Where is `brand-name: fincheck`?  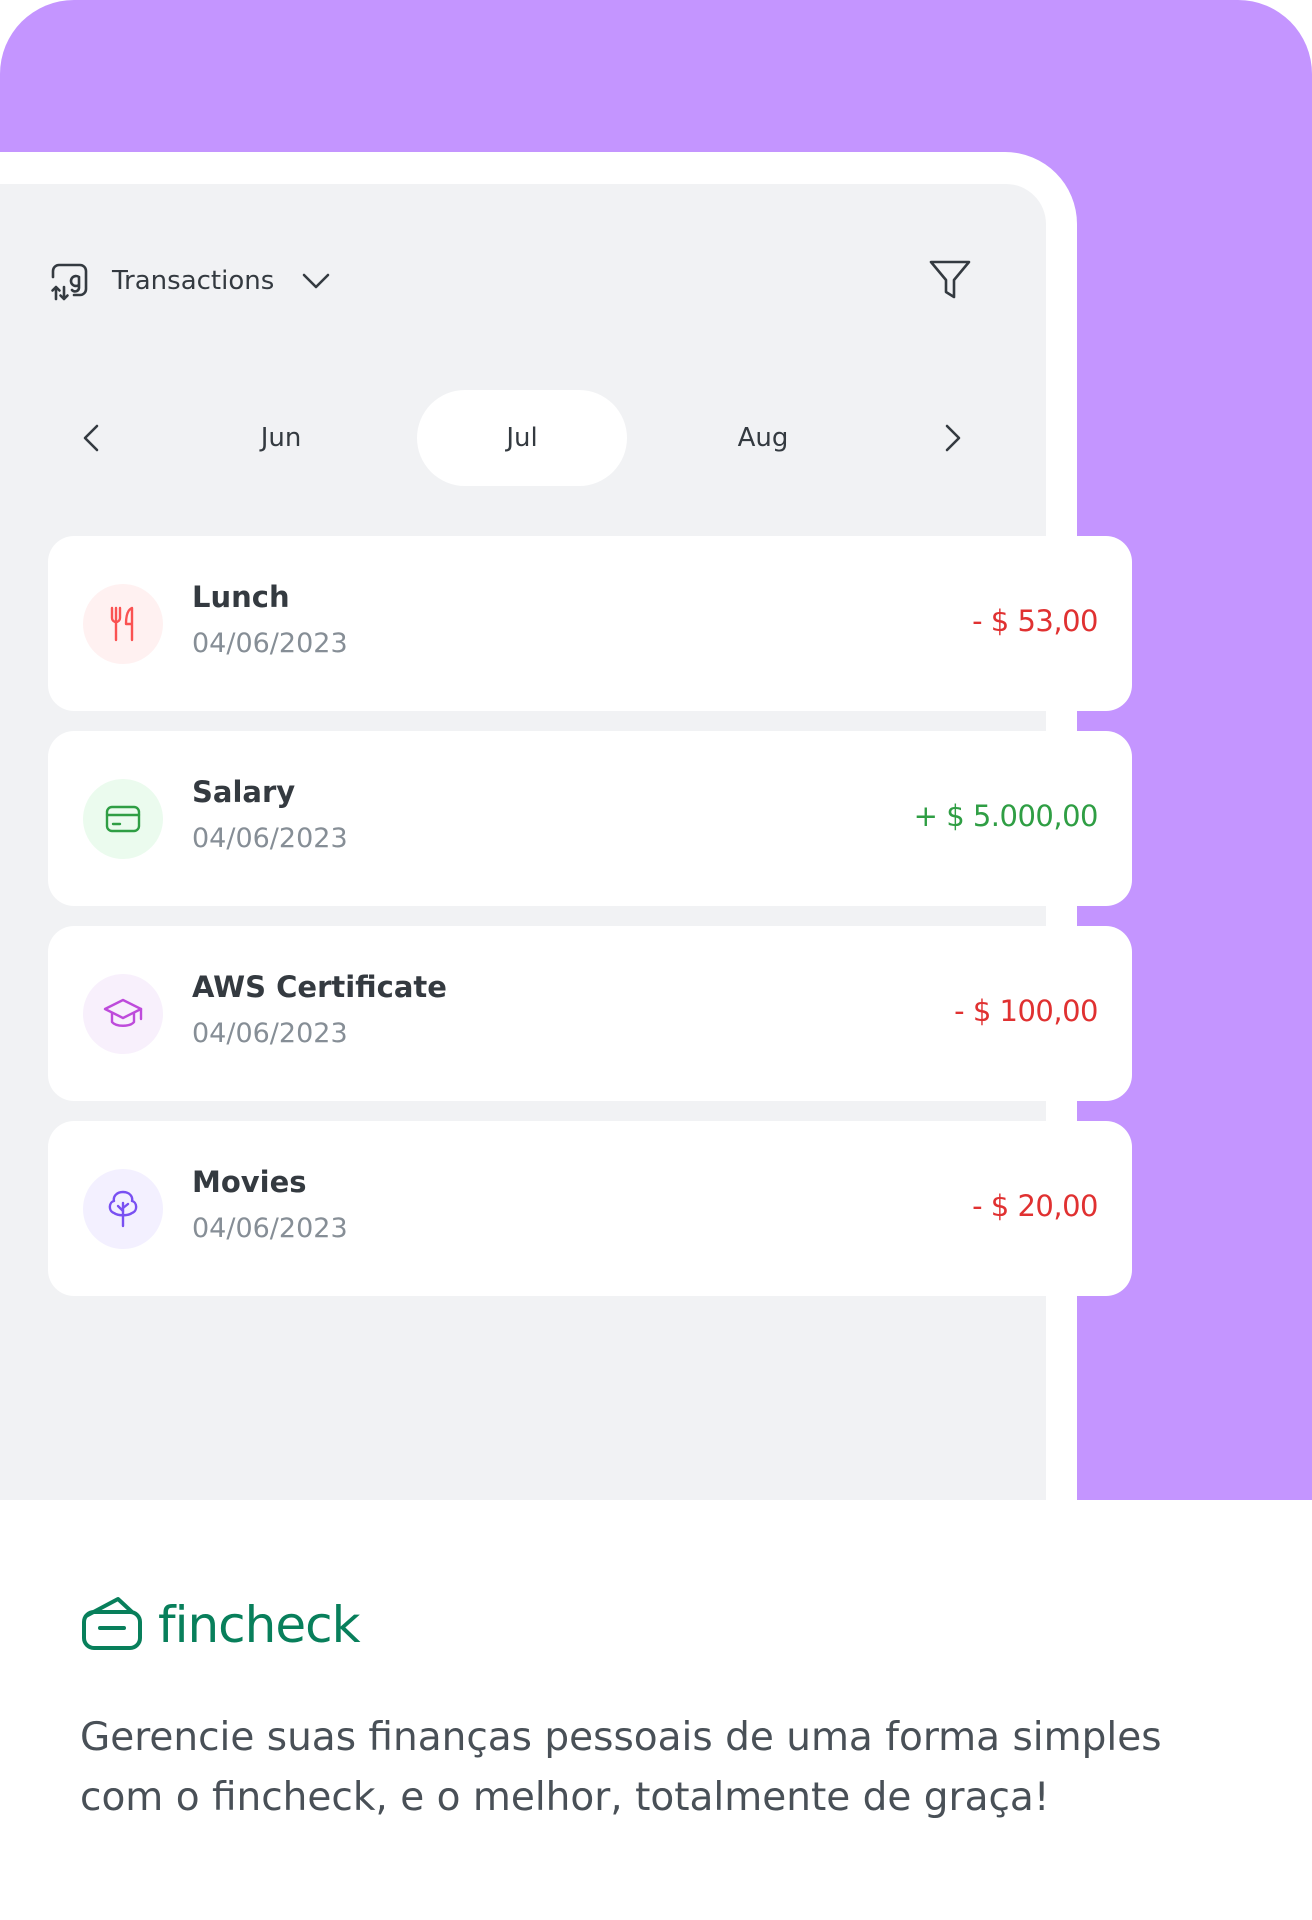 brand-name: fincheck is located at coordinates (259, 1625).